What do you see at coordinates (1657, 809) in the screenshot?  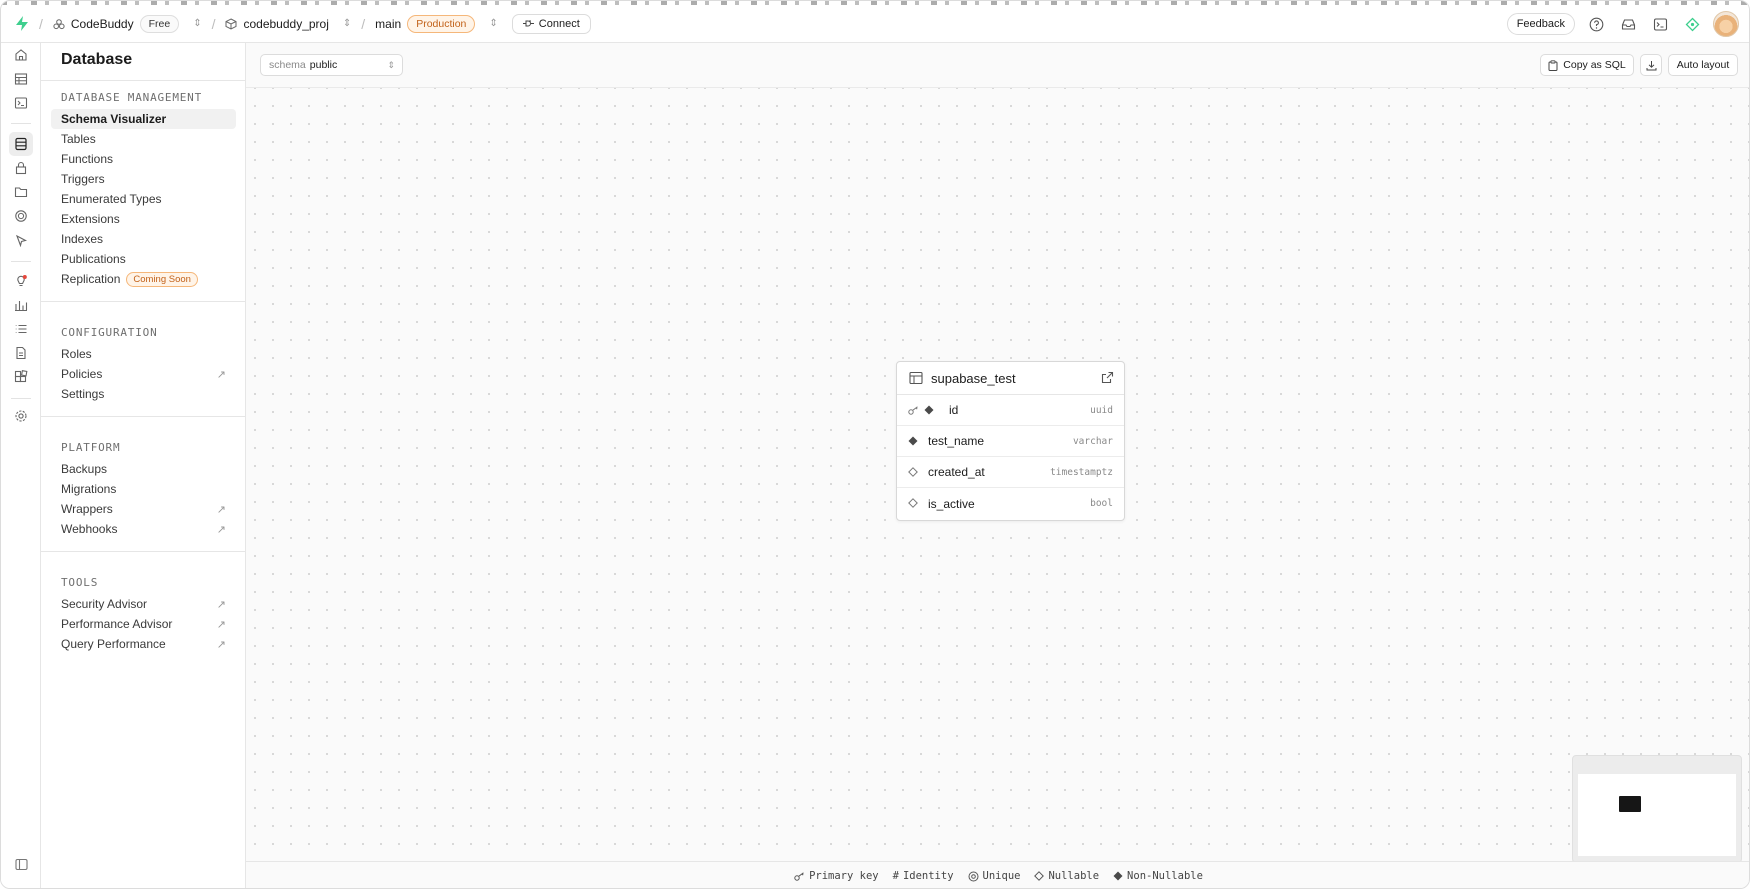 I see `minimap` at bounding box center [1657, 809].